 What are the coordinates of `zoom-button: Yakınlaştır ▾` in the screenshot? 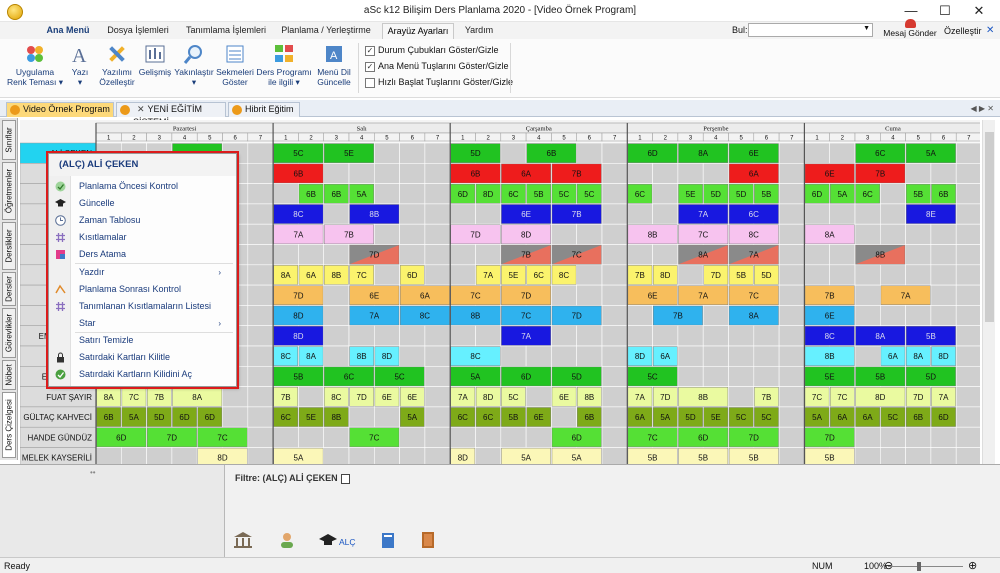 It's located at (194, 69).